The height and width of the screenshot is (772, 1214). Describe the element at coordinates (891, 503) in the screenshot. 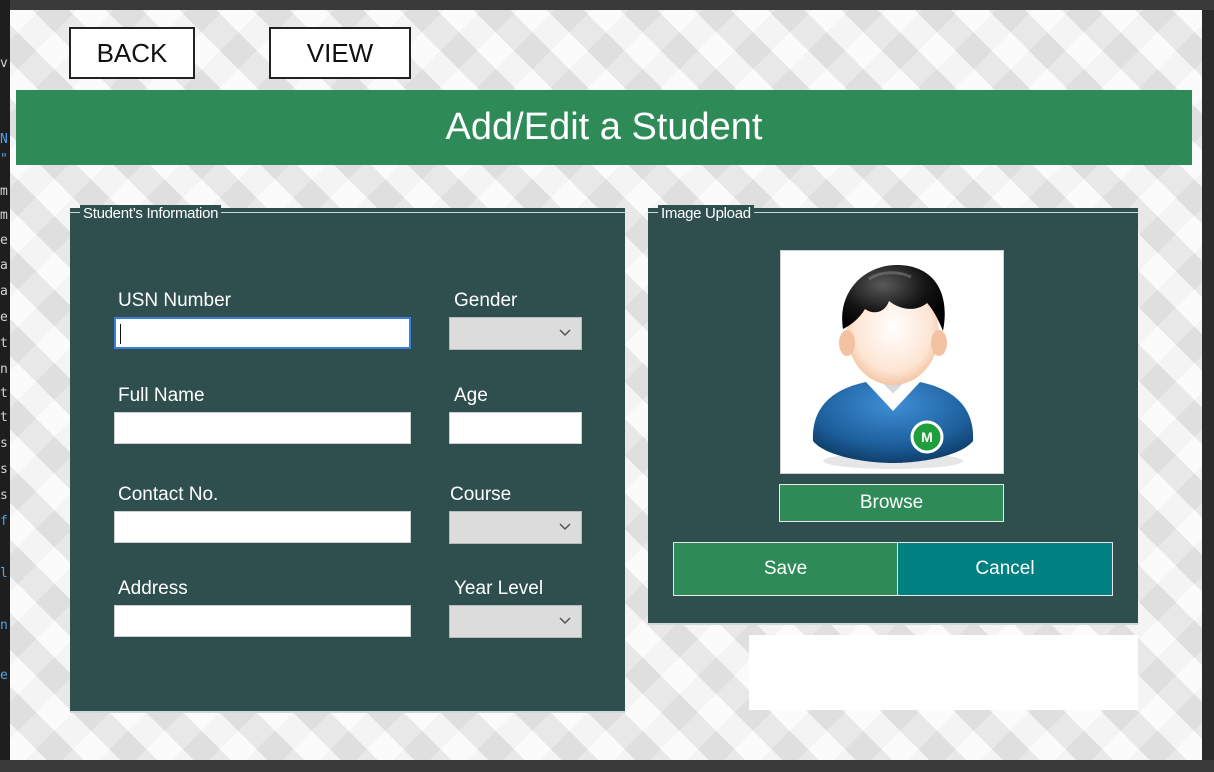

I see `browse-button: Browse` at that location.